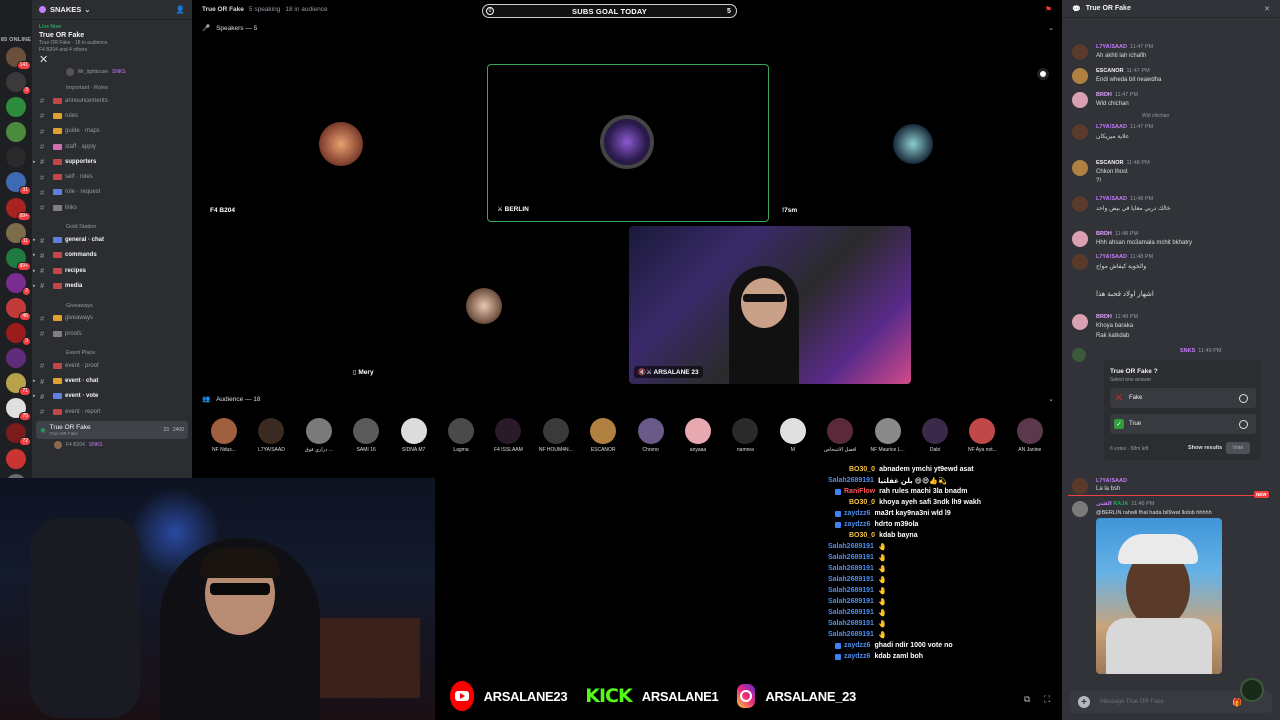  I want to click on popout-icon: ⧉, so click(1027, 699).